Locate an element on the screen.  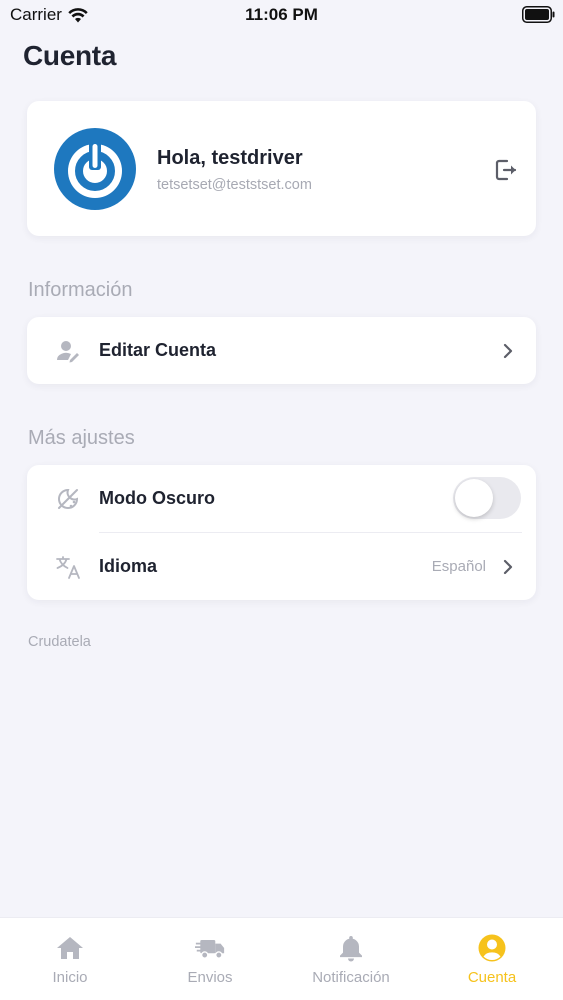
truck-icon is located at coordinates (210, 949).